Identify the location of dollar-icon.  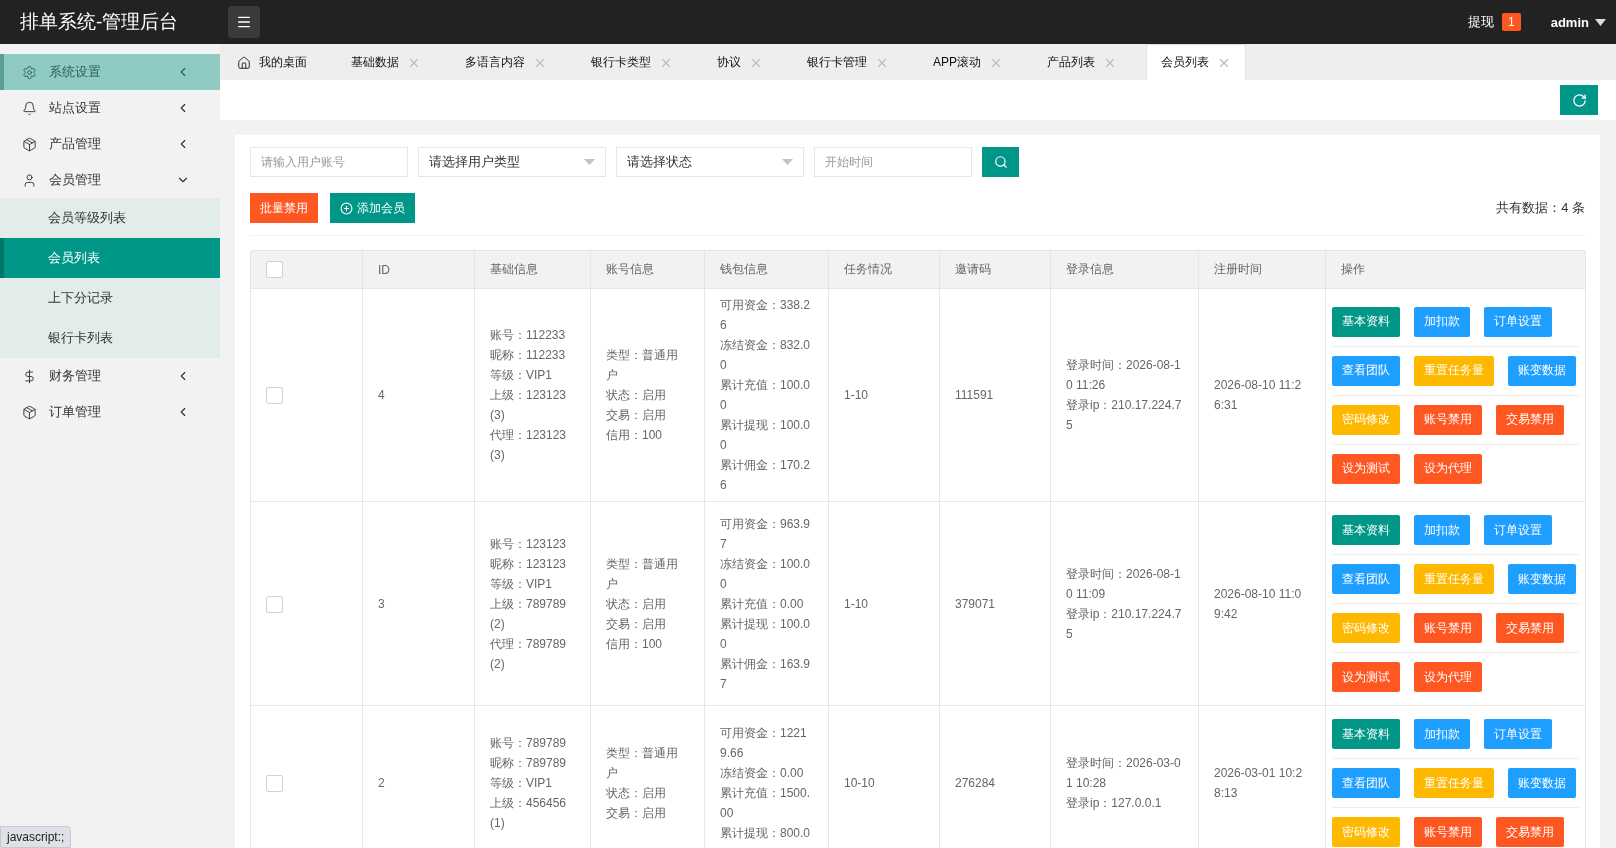
(29, 376).